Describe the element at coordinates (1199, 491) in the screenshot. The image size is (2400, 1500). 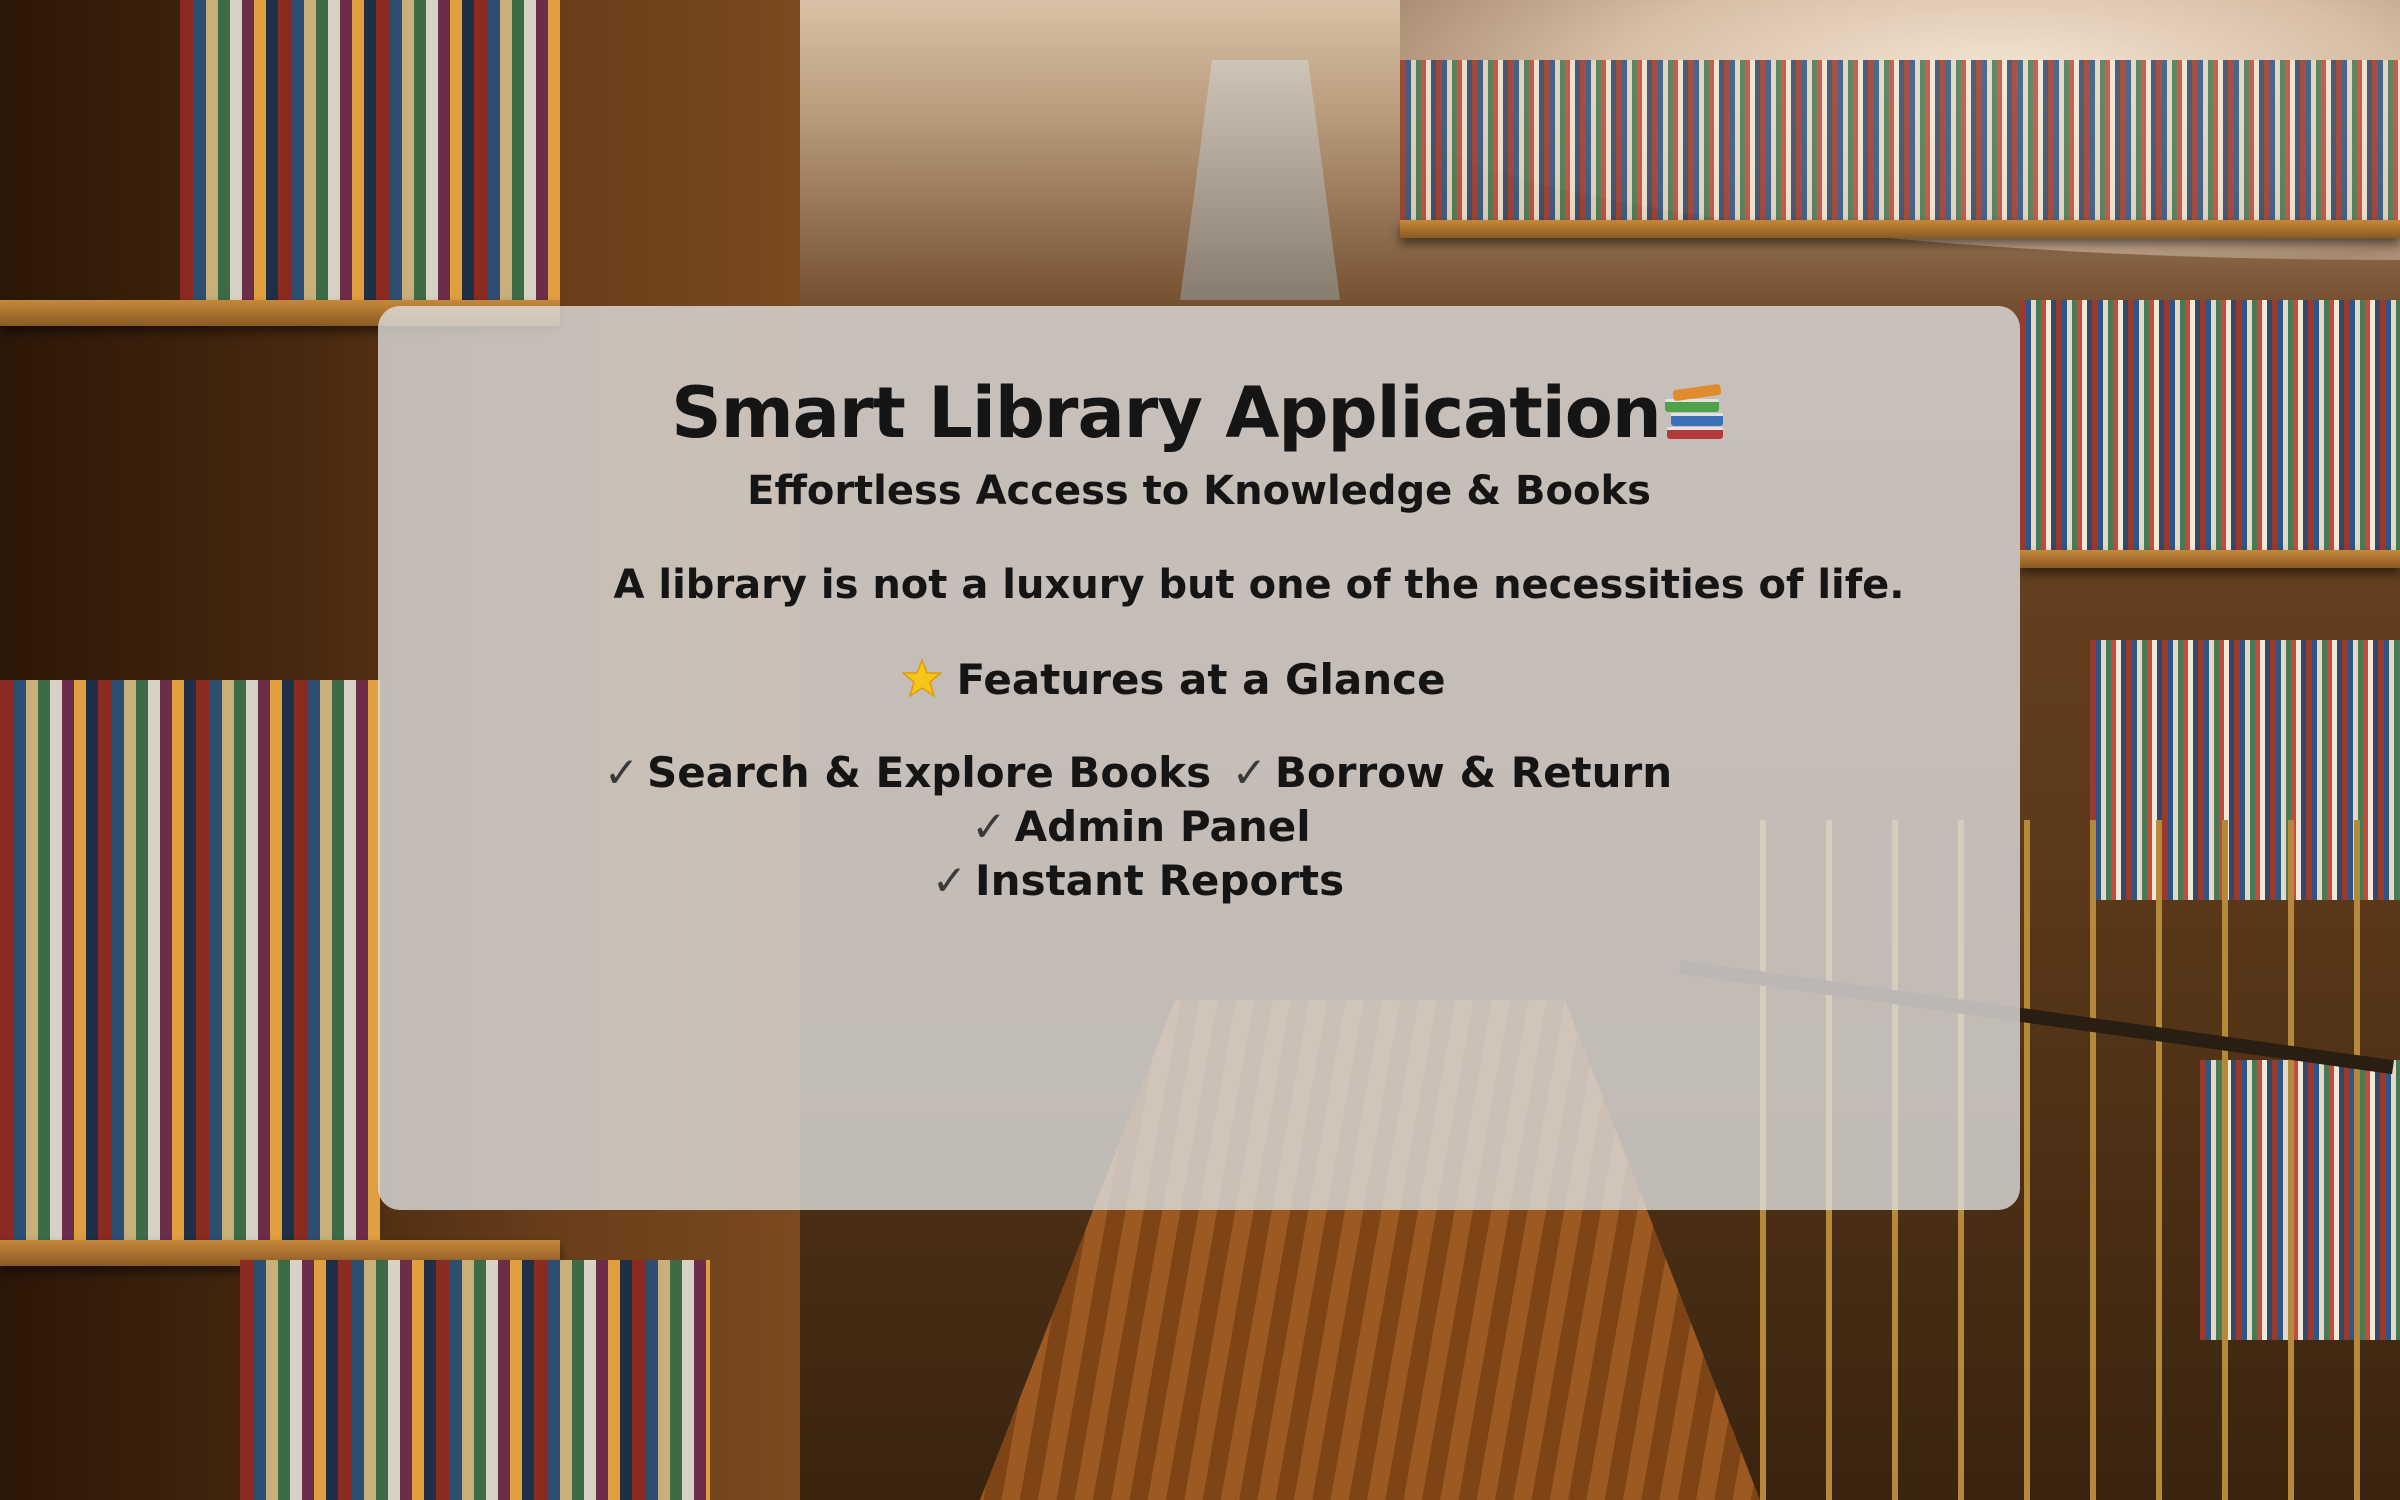
I see `page-subtitle: Effortless Access to Knowledge & Books` at that location.